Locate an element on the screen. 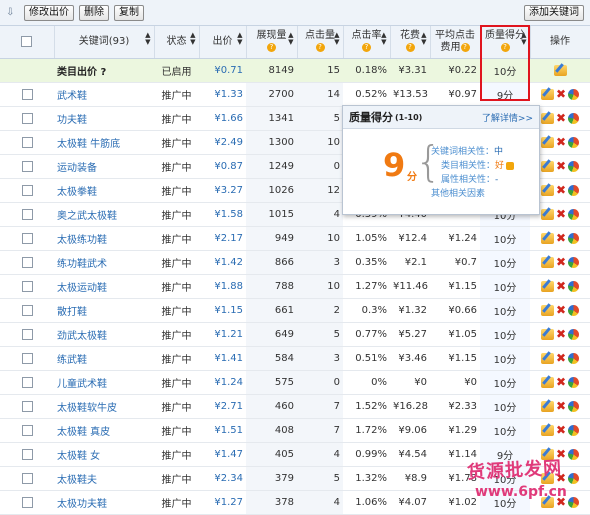 This screenshot has height=515, width=590. copy-button: 复制 is located at coordinates (129, 12).